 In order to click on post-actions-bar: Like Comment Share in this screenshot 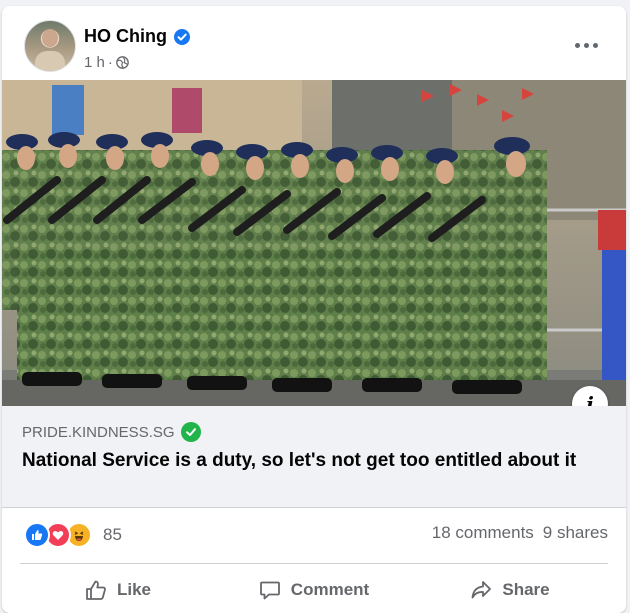, I will do `click(314, 589)`.